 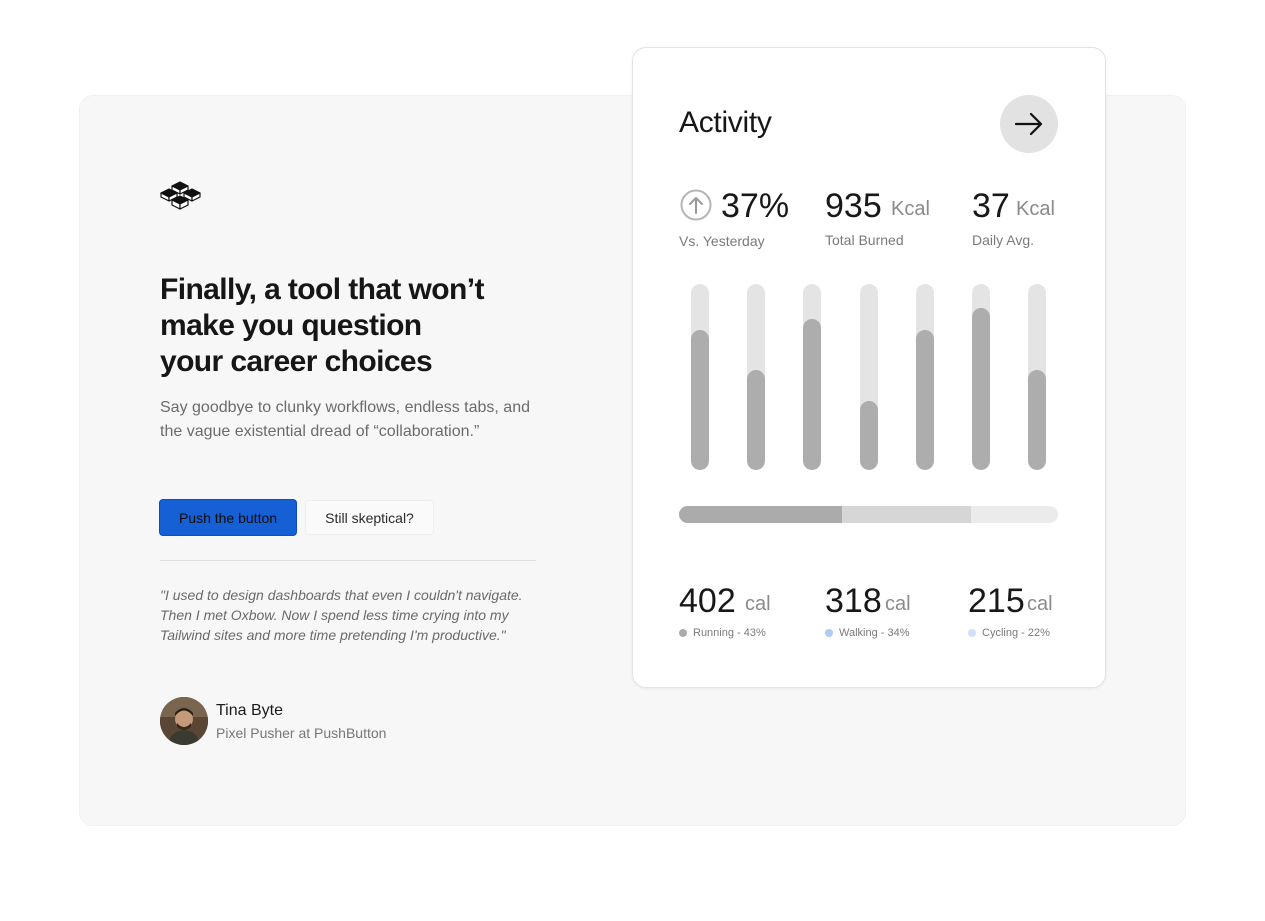 I want to click on legend-label: Cycling - 22%, so click(x=1016, y=633).